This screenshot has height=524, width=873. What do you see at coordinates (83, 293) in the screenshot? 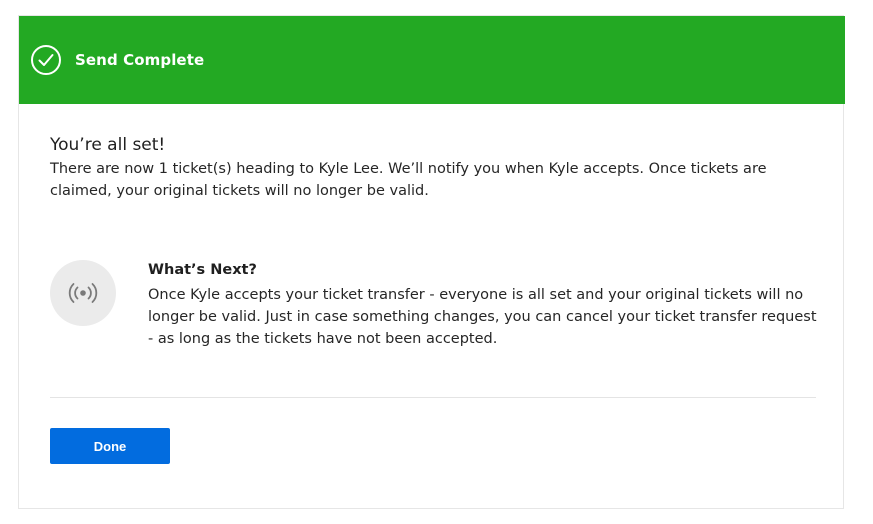
I see `broadcast-icon` at bounding box center [83, 293].